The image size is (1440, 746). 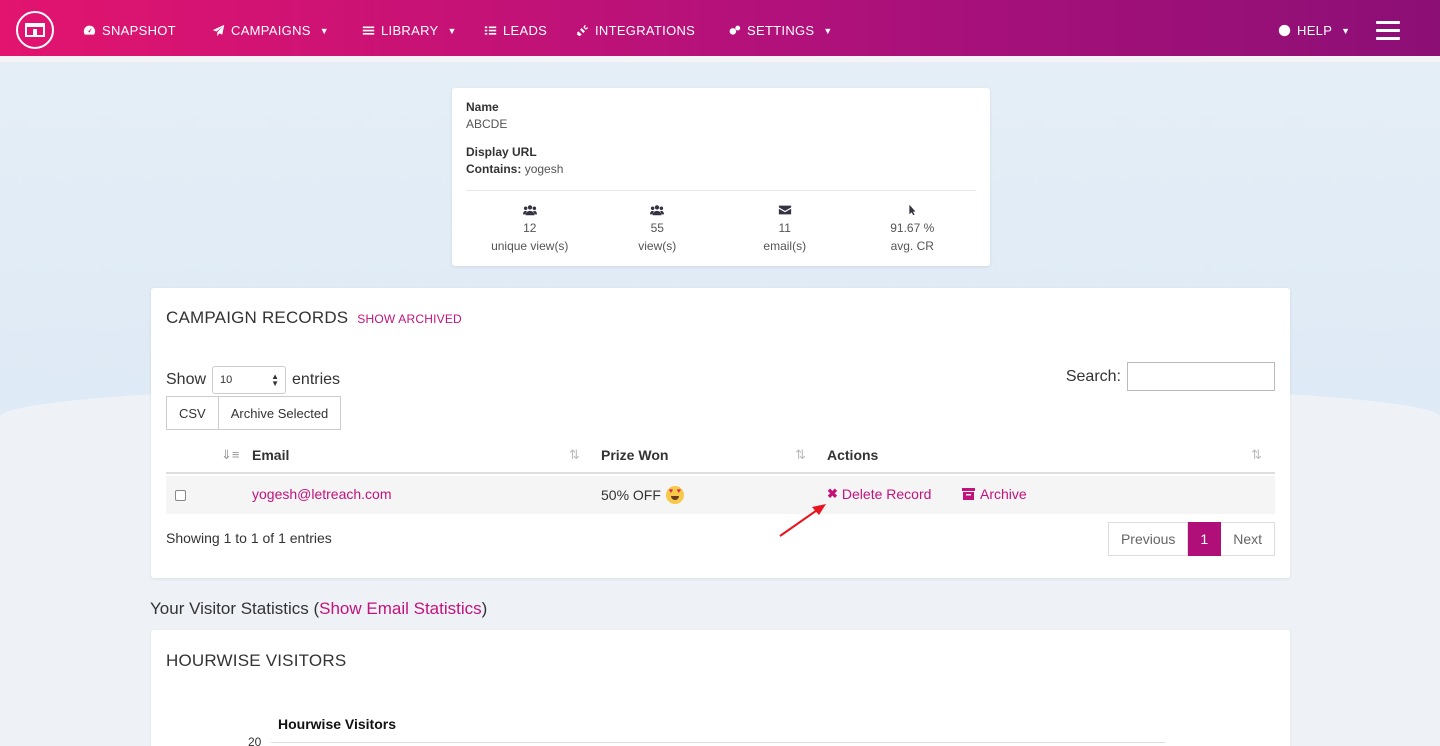 I want to click on previous-page-button: Previous, so click(x=1148, y=539).